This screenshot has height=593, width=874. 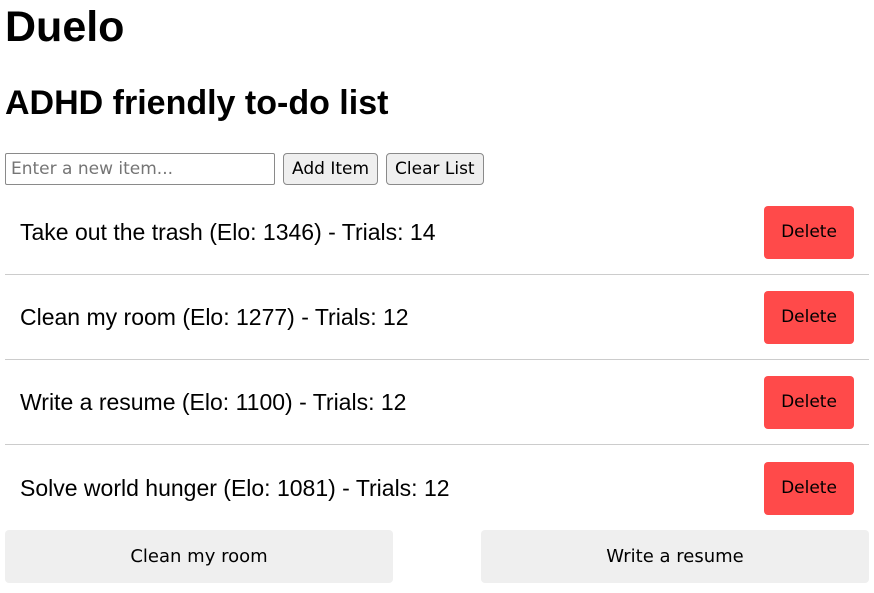 I want to click on new-item-input, so click(x=140, y=168).